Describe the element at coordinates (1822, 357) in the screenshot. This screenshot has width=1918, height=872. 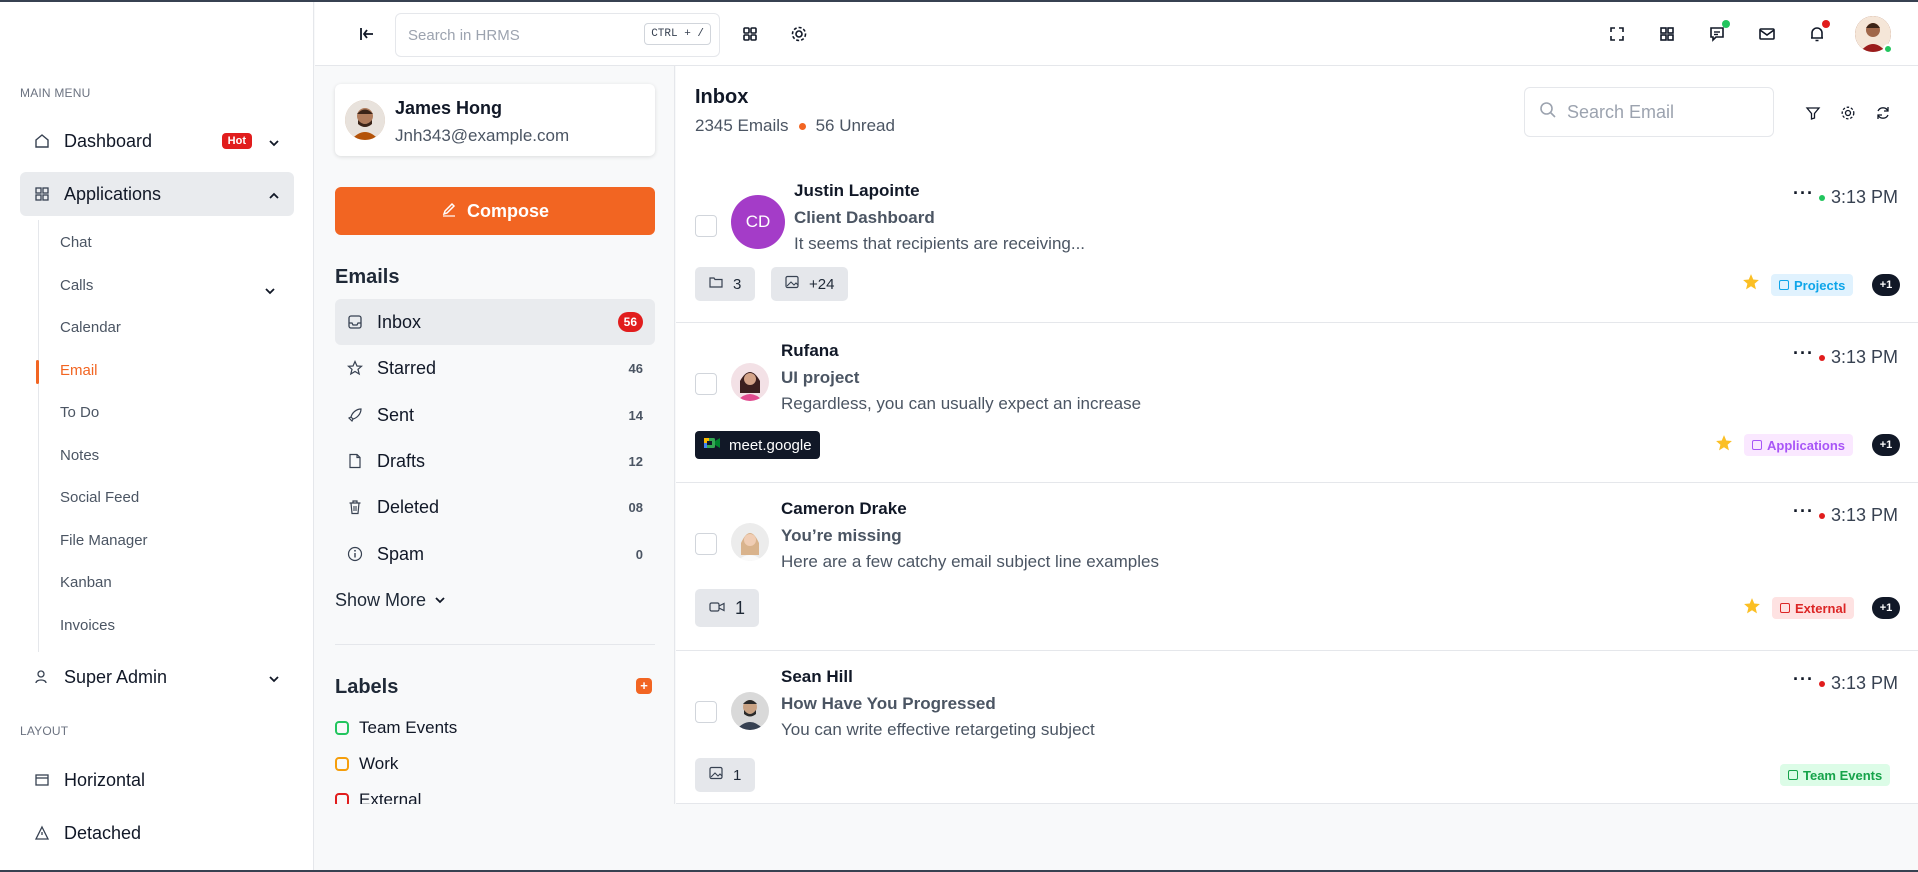
I see `status-dot` at that location.